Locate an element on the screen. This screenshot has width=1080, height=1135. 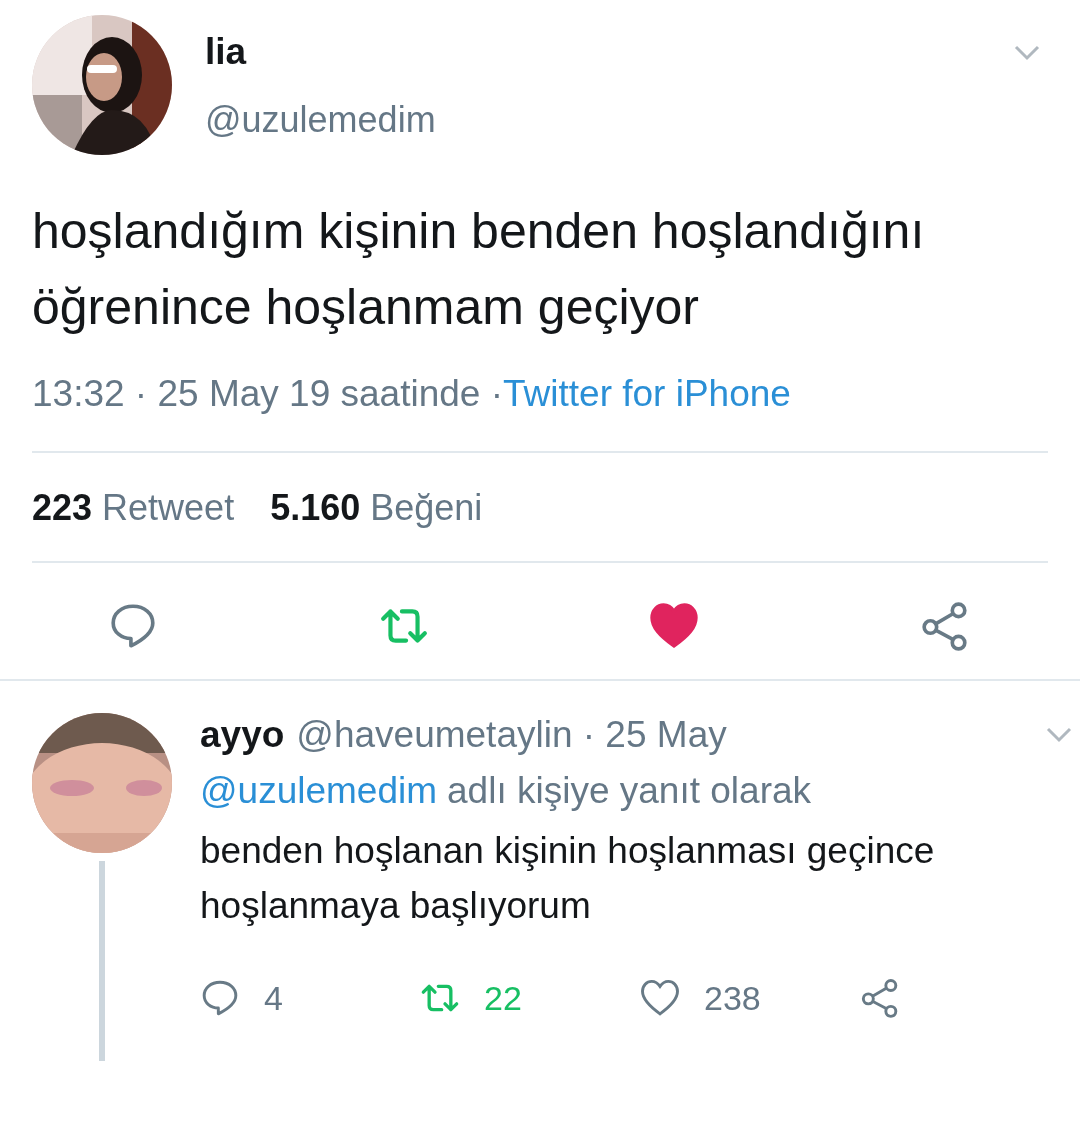
reply-text: benden hoşlanan kişinin hoşlanması geçince hoşlanmaya başlıyorum is located at coordinates (568, 878).